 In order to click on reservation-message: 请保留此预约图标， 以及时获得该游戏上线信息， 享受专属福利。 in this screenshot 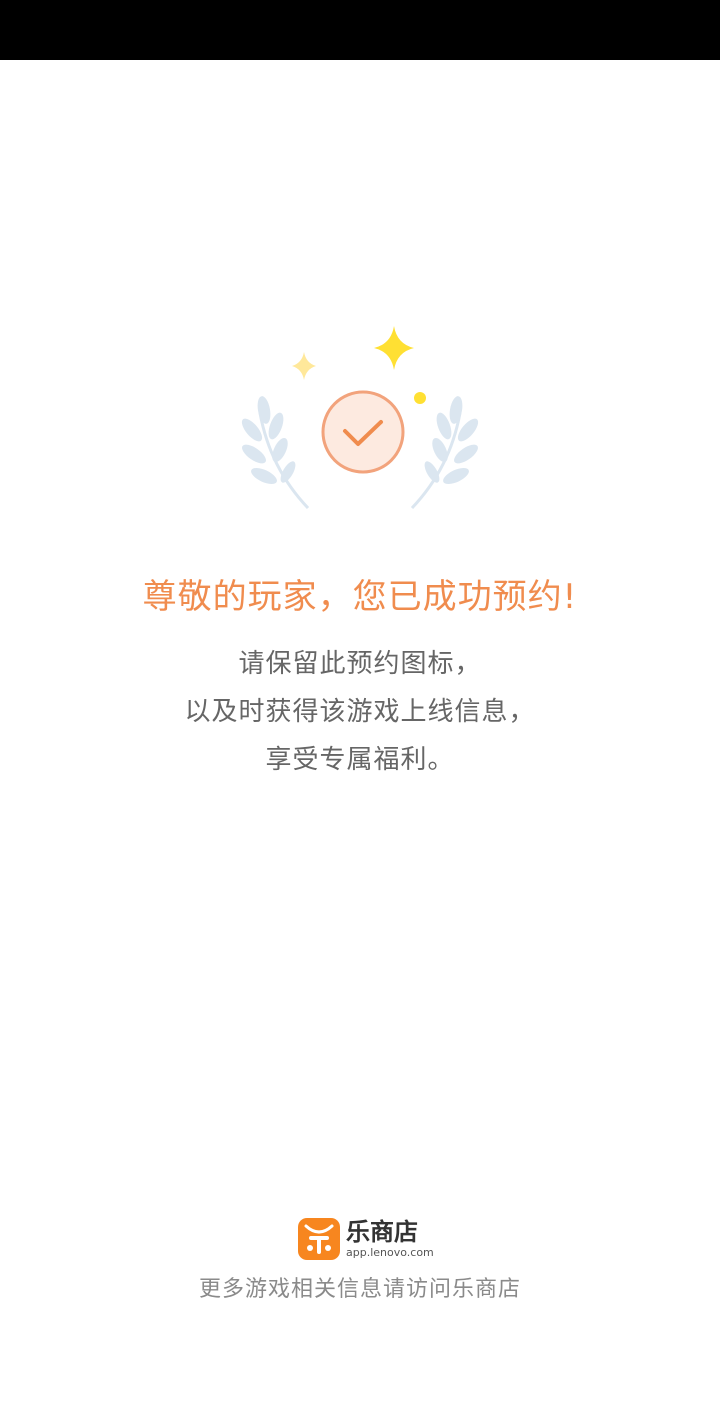, I will do `click(360, 712)`.